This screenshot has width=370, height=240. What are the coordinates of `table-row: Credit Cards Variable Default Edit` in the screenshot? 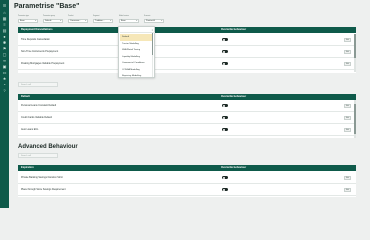 It's located at (187, 118).